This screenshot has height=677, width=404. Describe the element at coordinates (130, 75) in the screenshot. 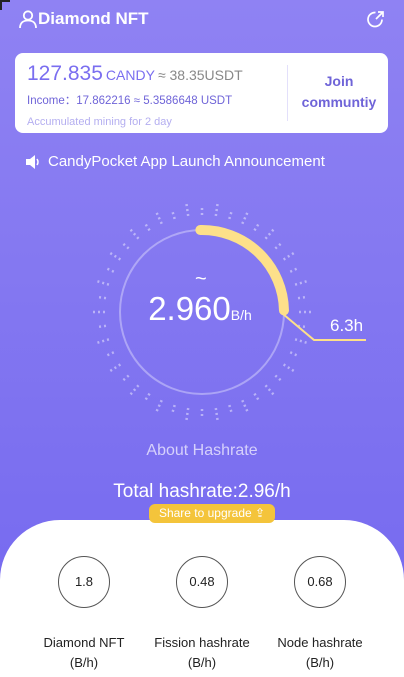

I see `balance-unit: CANDY` at that location.